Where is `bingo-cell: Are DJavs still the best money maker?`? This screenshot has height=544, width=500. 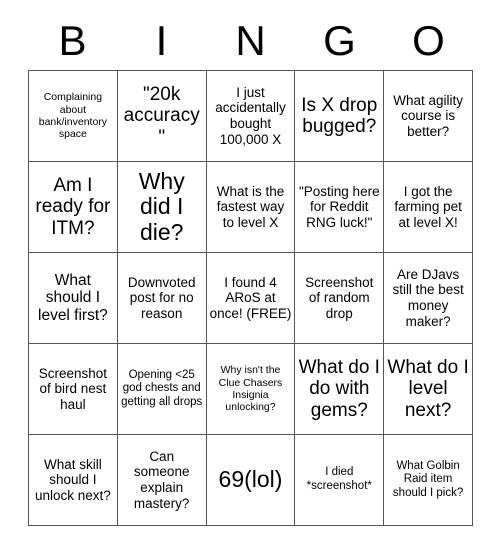
bingo-cell: Are DJavs still the best money maker? is located at coordinates (428, 298).